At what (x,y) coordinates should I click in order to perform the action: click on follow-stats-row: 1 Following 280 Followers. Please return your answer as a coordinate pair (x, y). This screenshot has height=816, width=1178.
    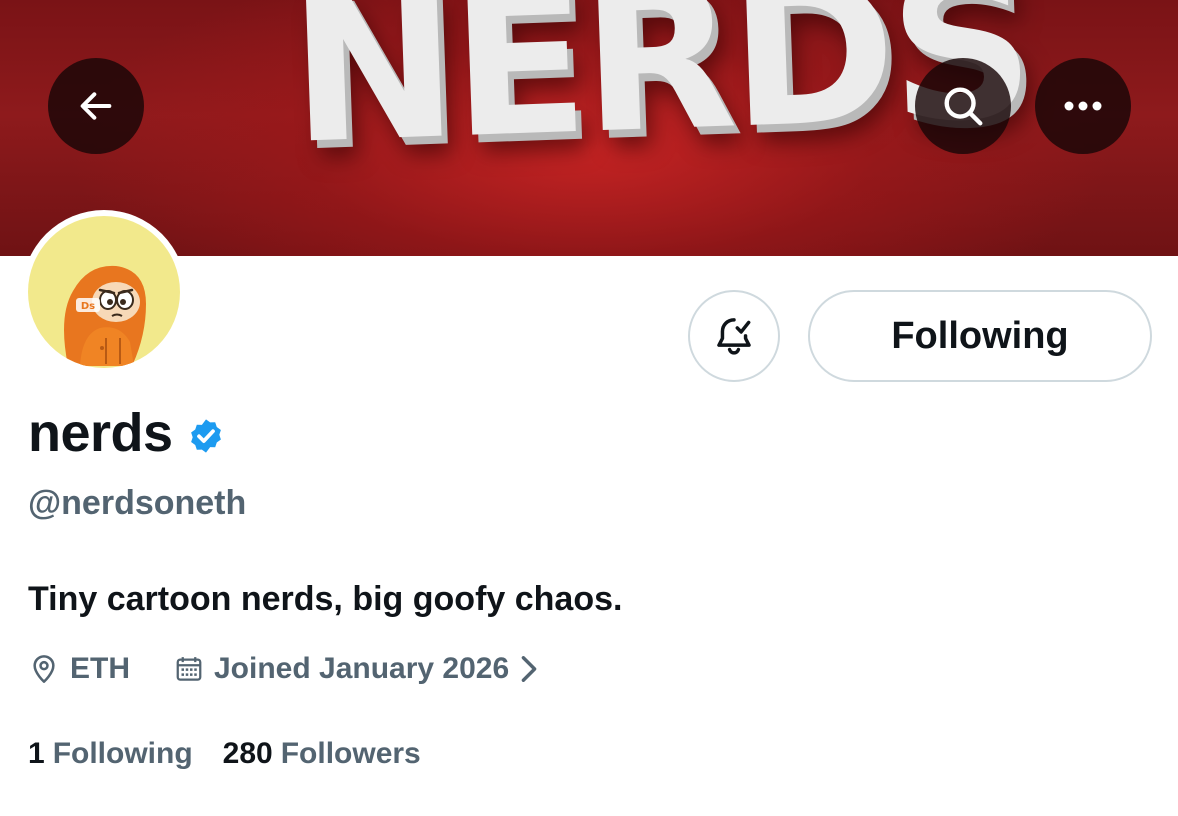
    Looking at the image, I should click on (224, 754).